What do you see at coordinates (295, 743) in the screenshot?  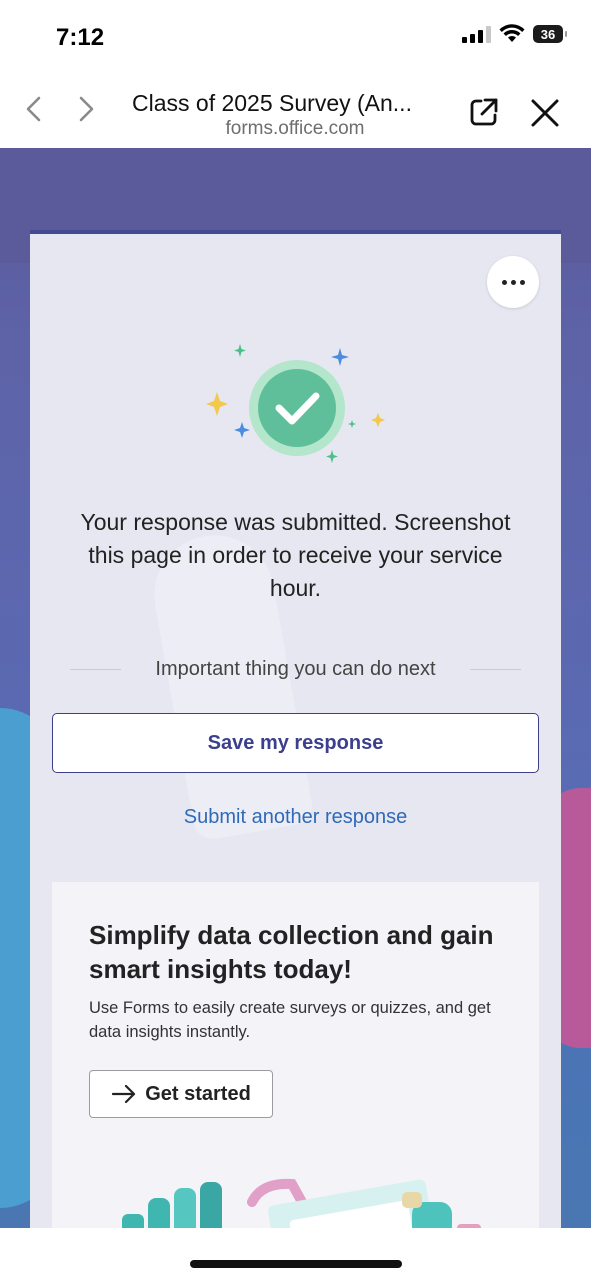 I see `save-response-button: Save my response` at bounding box center [295, 743].